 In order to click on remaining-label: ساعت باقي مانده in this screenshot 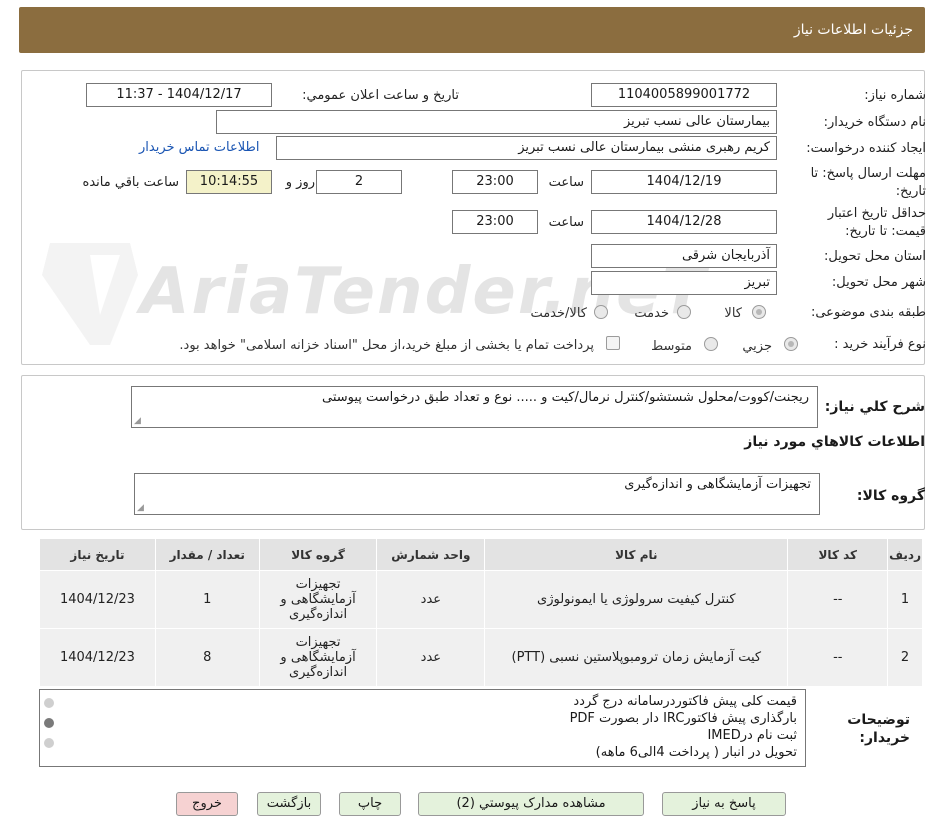, I will do `click(130, 182)`.